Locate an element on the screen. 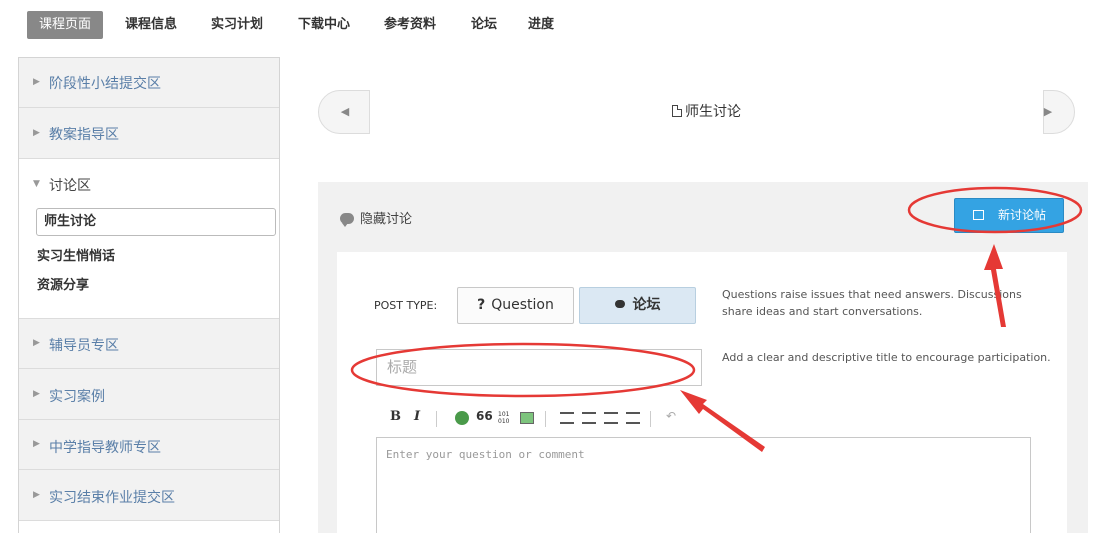  next-arrow-icon: ▶ is located at coordinates (1048, 112).